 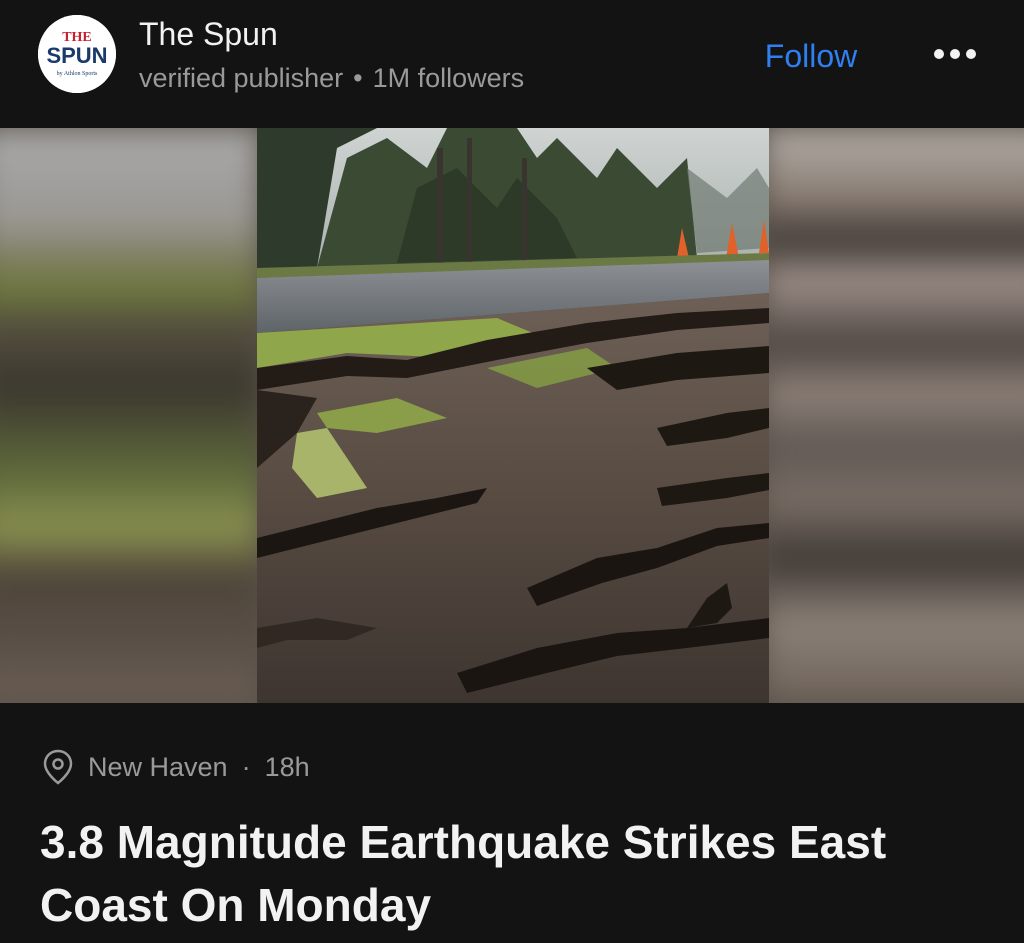 I want to click on logo-line-2: SPUN, so click(x=76, y=55).